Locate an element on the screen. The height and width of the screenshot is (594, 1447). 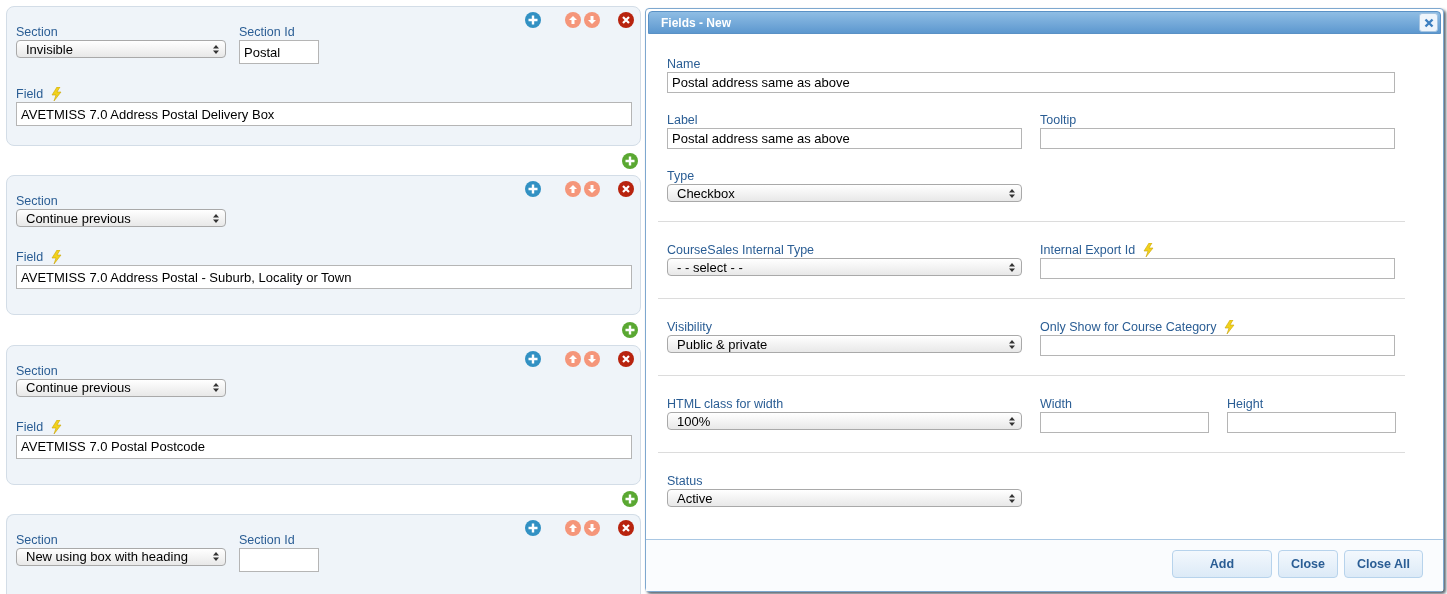
field-label: Visibility is located at coordinates (690, 327).